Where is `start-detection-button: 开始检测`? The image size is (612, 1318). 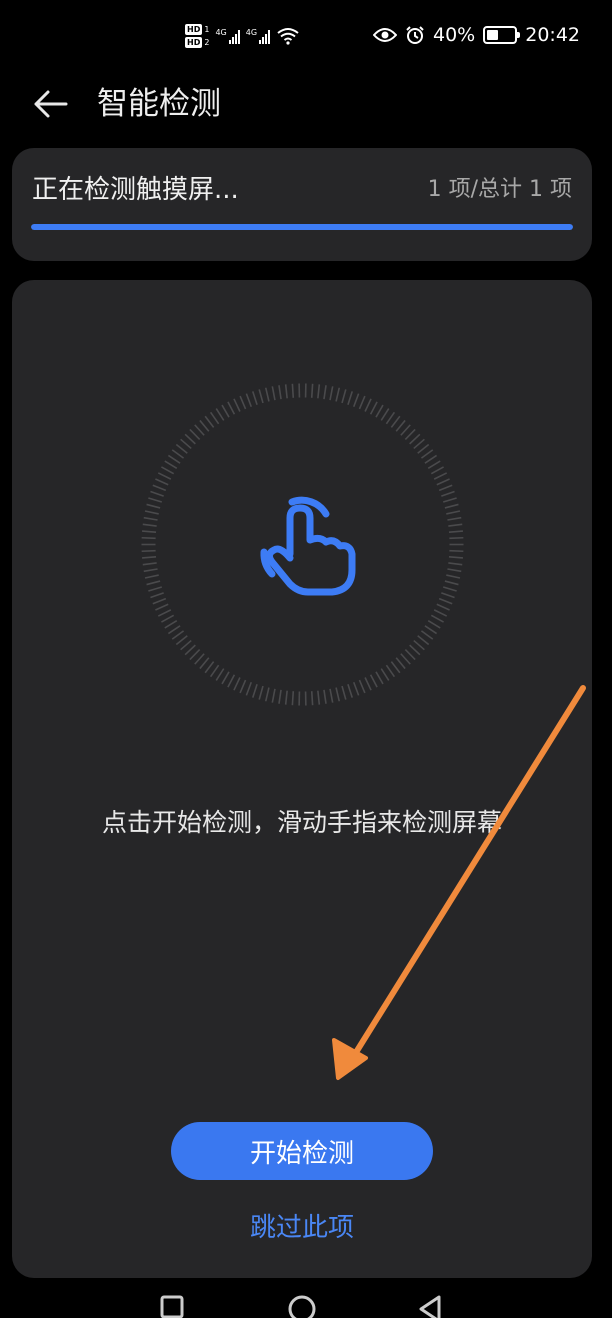
start-detection-button: 开始检测 is located at coordinates (302, 1151).